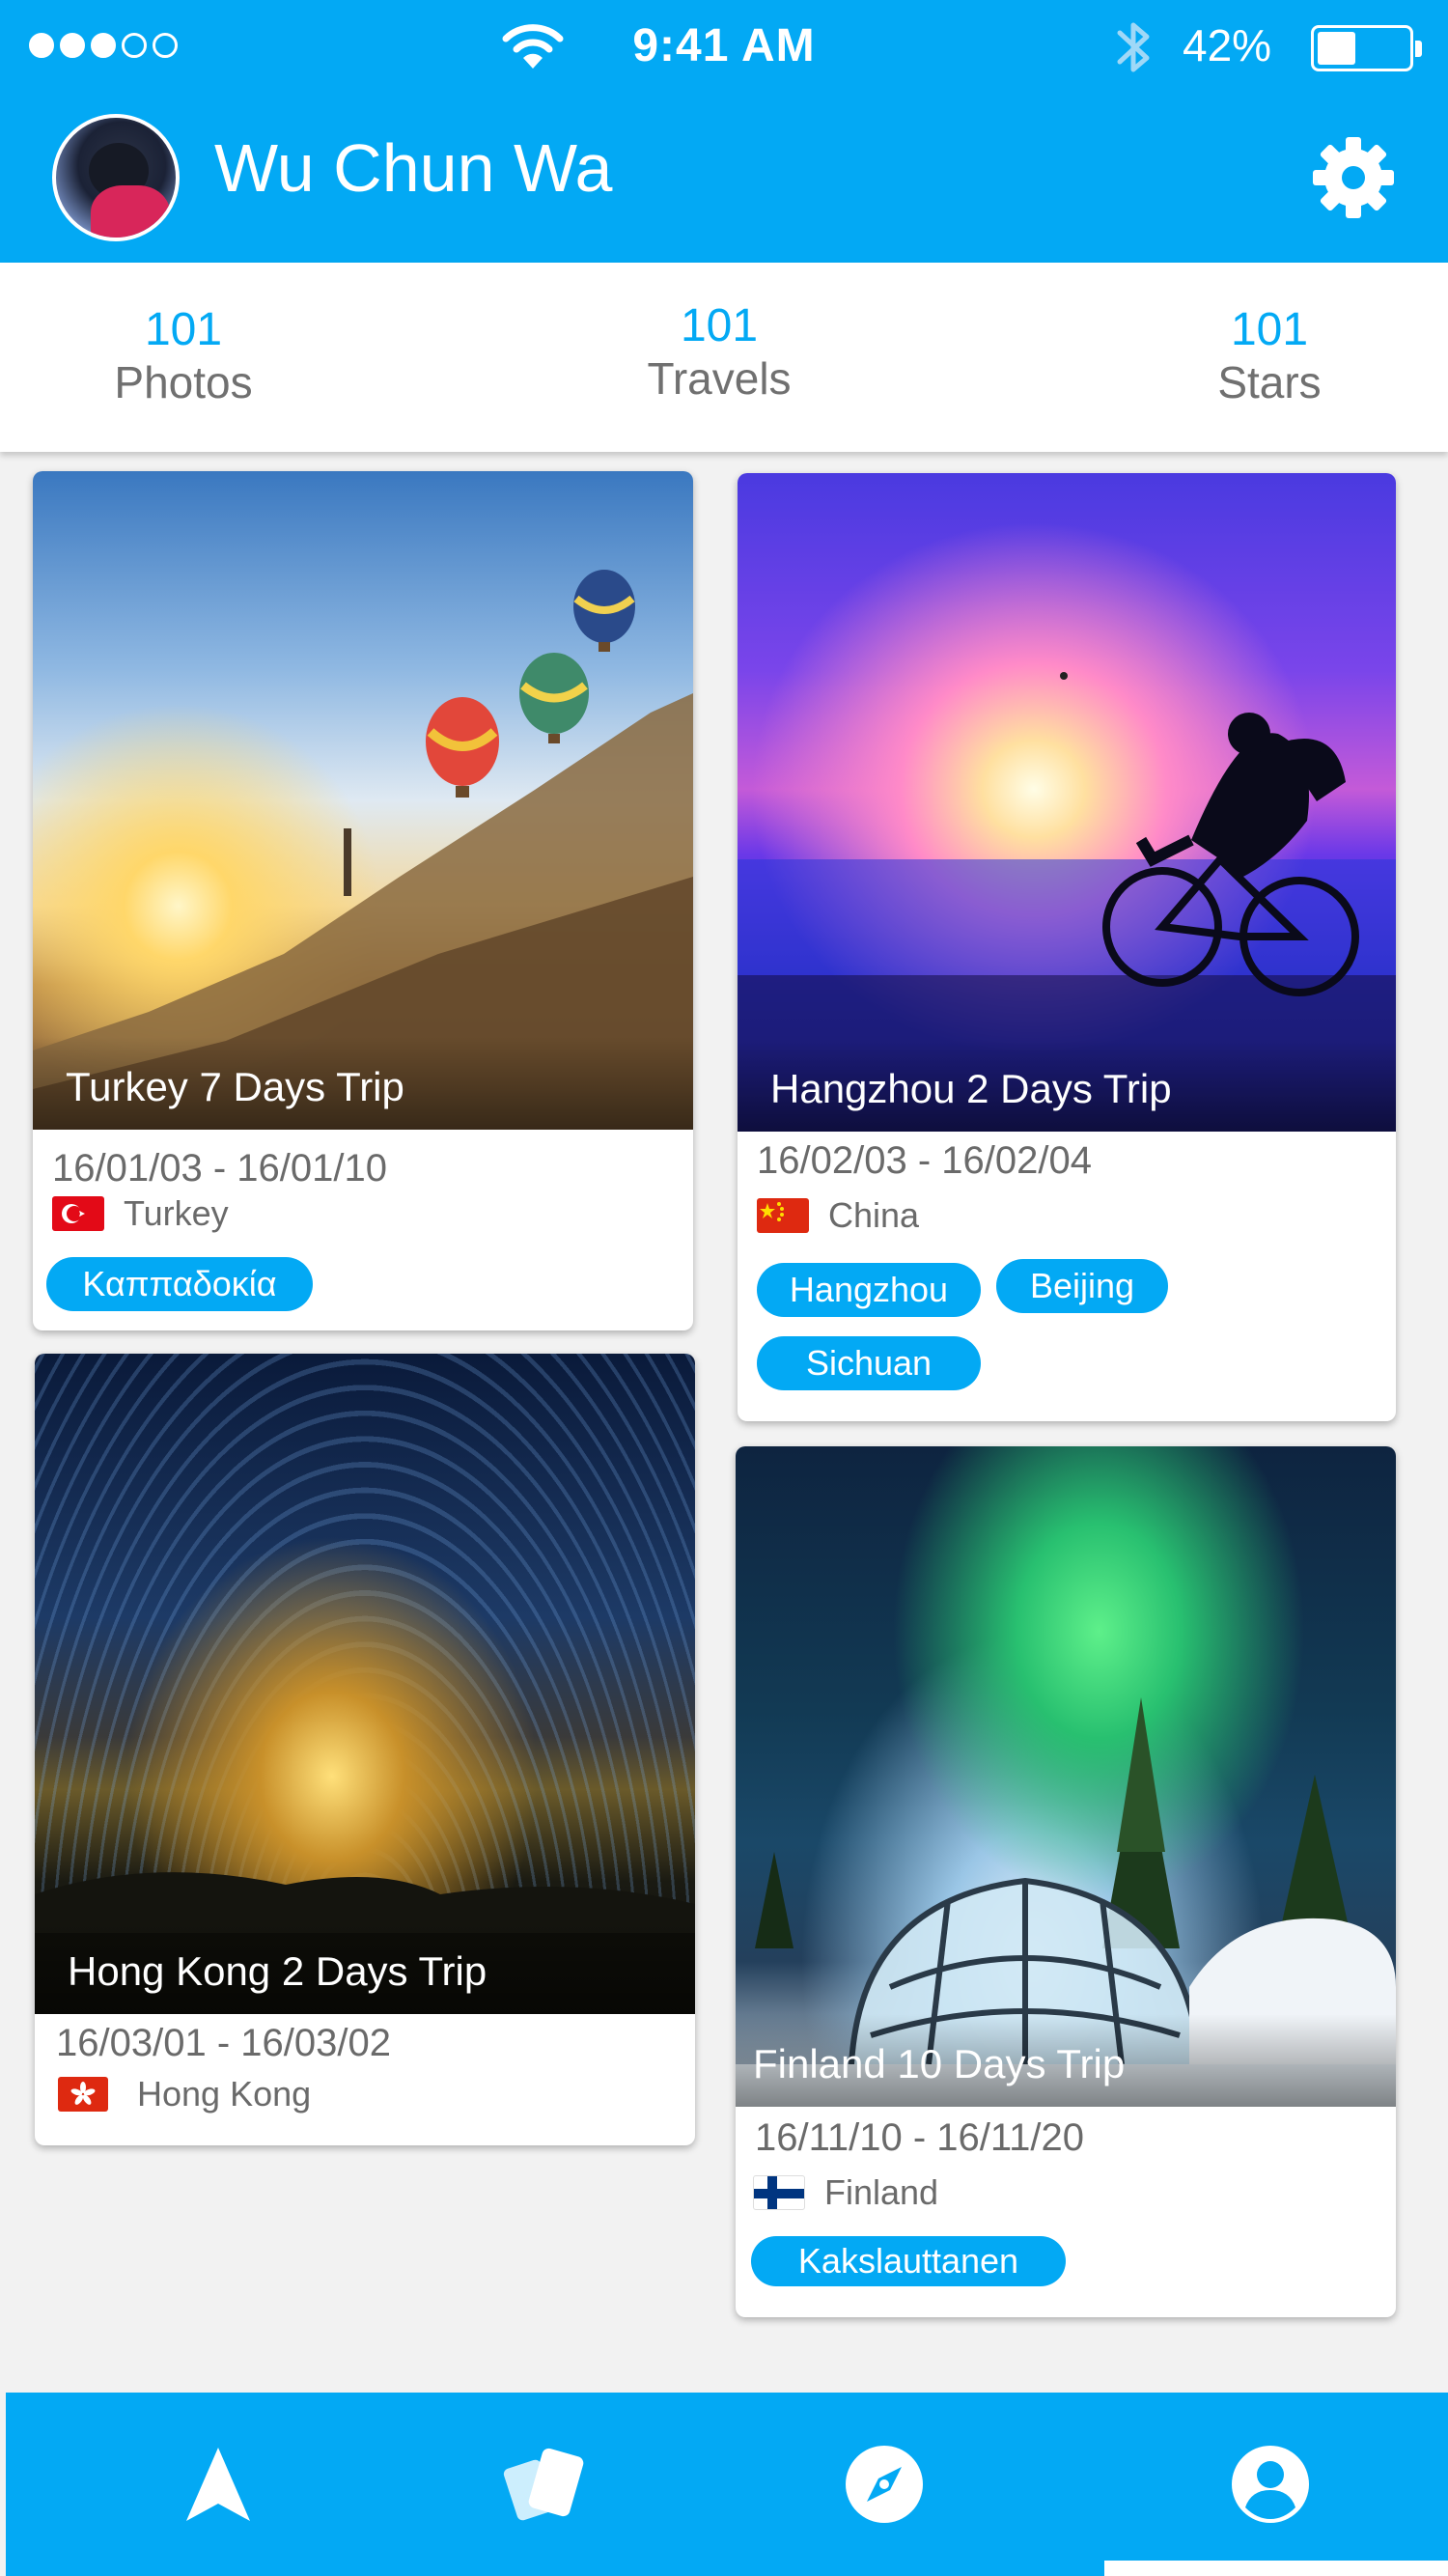 The height and width of the screenshot is (2576, 1448). Describe the element at coordinates (882, 2192) in the screenshot. I see `trip-country-name: Finland` at that location.